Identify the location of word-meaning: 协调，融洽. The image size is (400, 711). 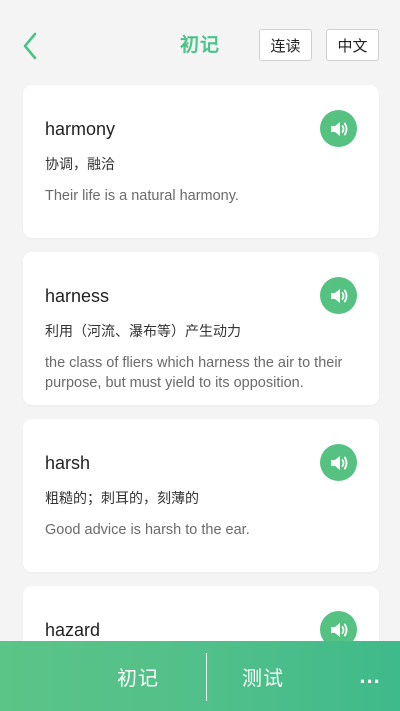
(80, 165).